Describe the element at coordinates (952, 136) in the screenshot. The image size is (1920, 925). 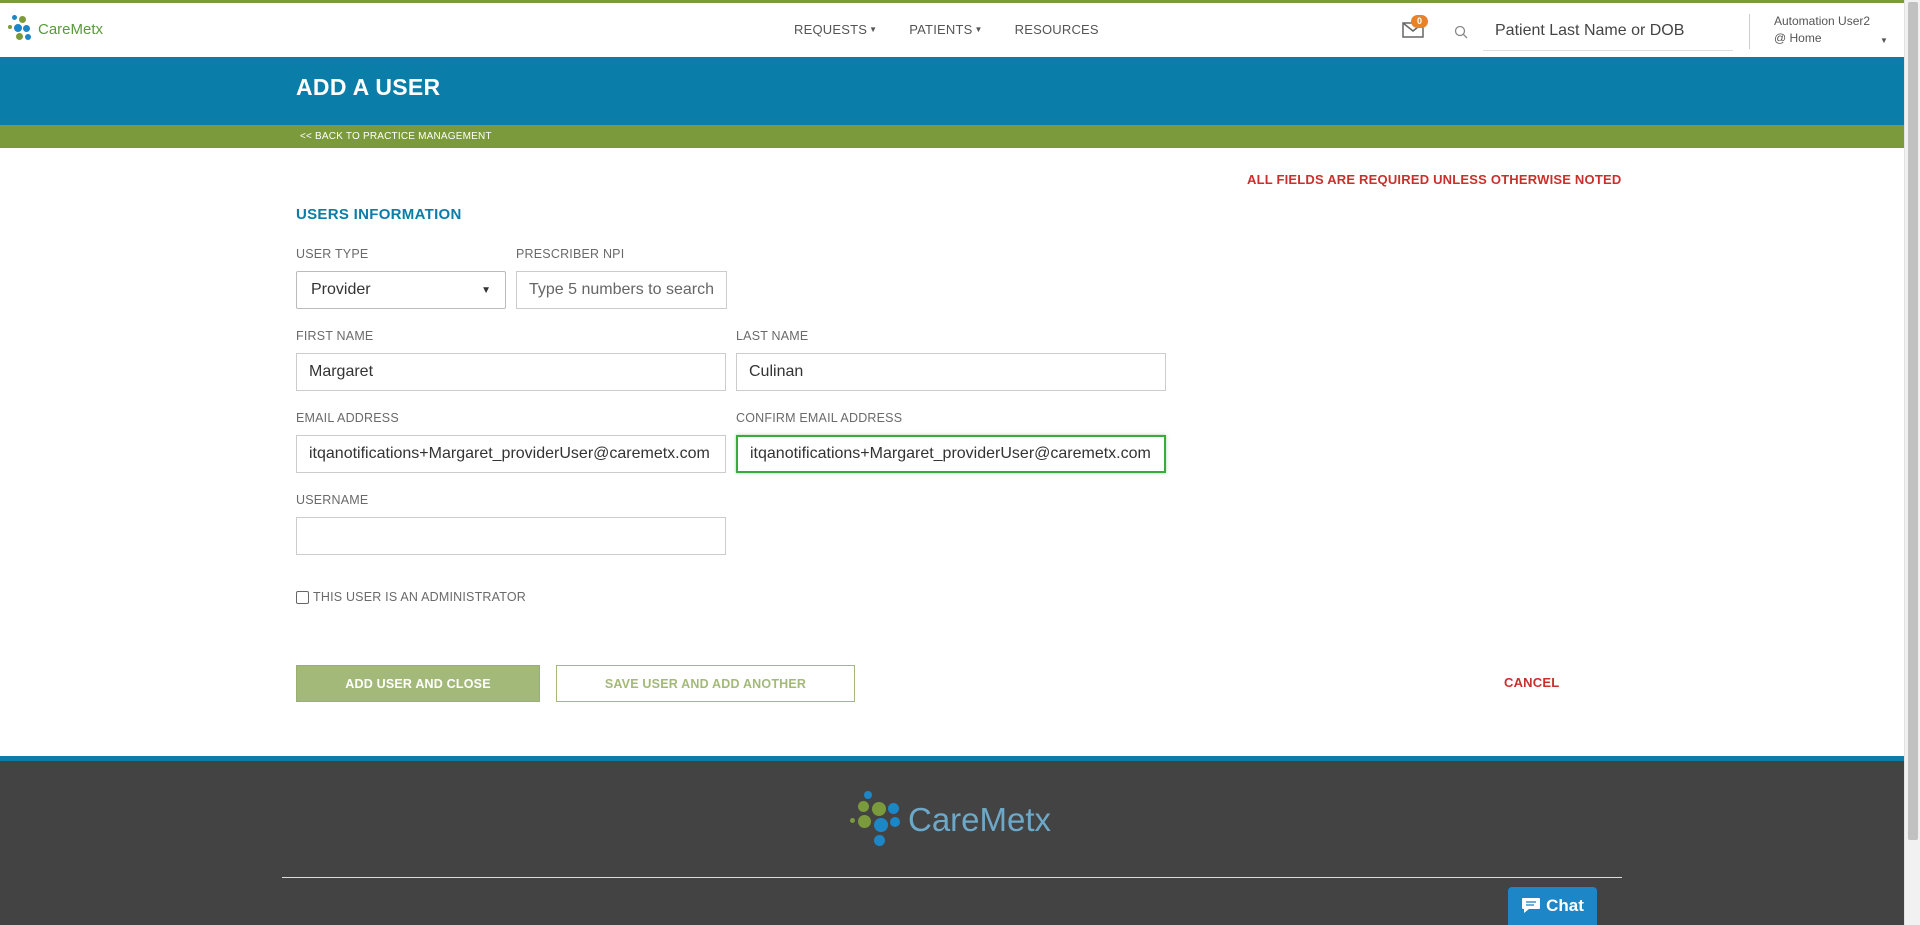
I see `breadcrumb-band: << BACK TO PRACTICE MANAGEMENT` at that location.